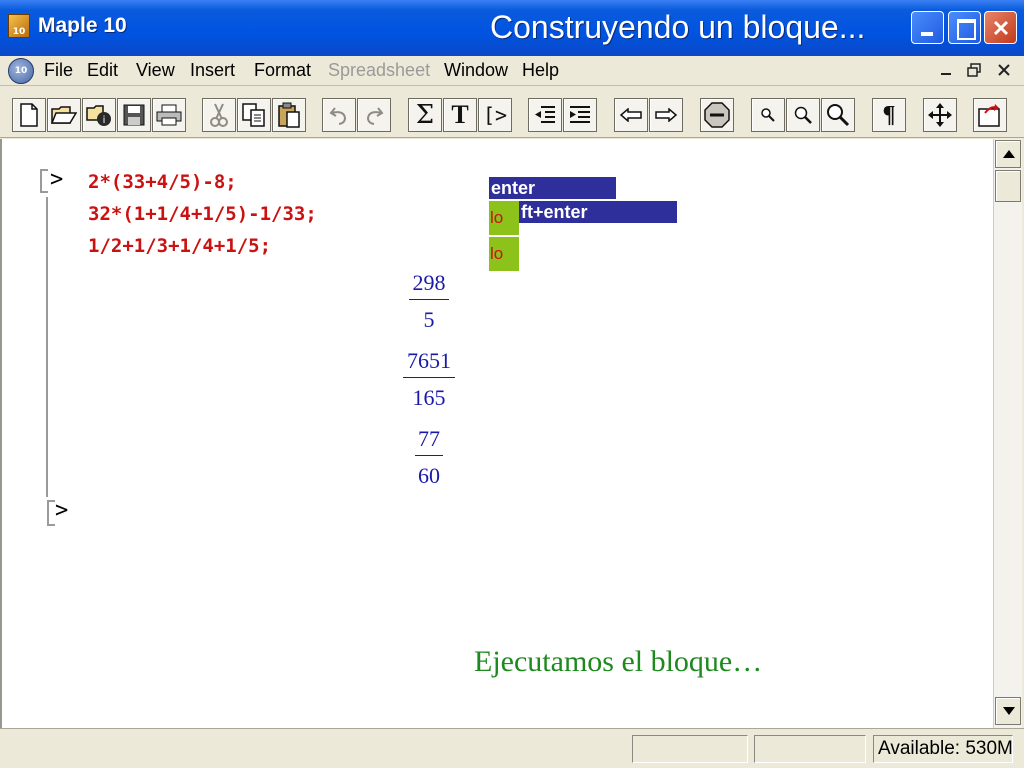  What do you see at coordinates (540, 70) in the screenshot?
I see `menu-help: Help` at bounding box center [540, 70].